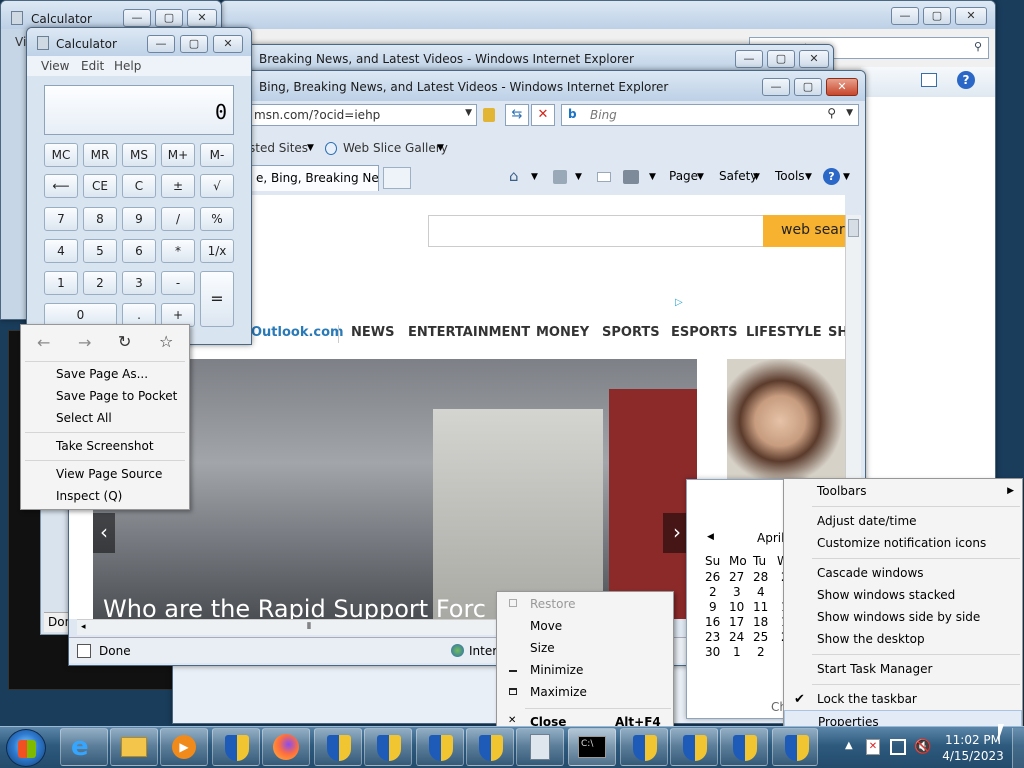 This screenshot has width=1024, height=768. What do you see at coordinates (514, 176) in the screenshot?
I see `home-icon: ⌂` at bounding box center [514, 176].